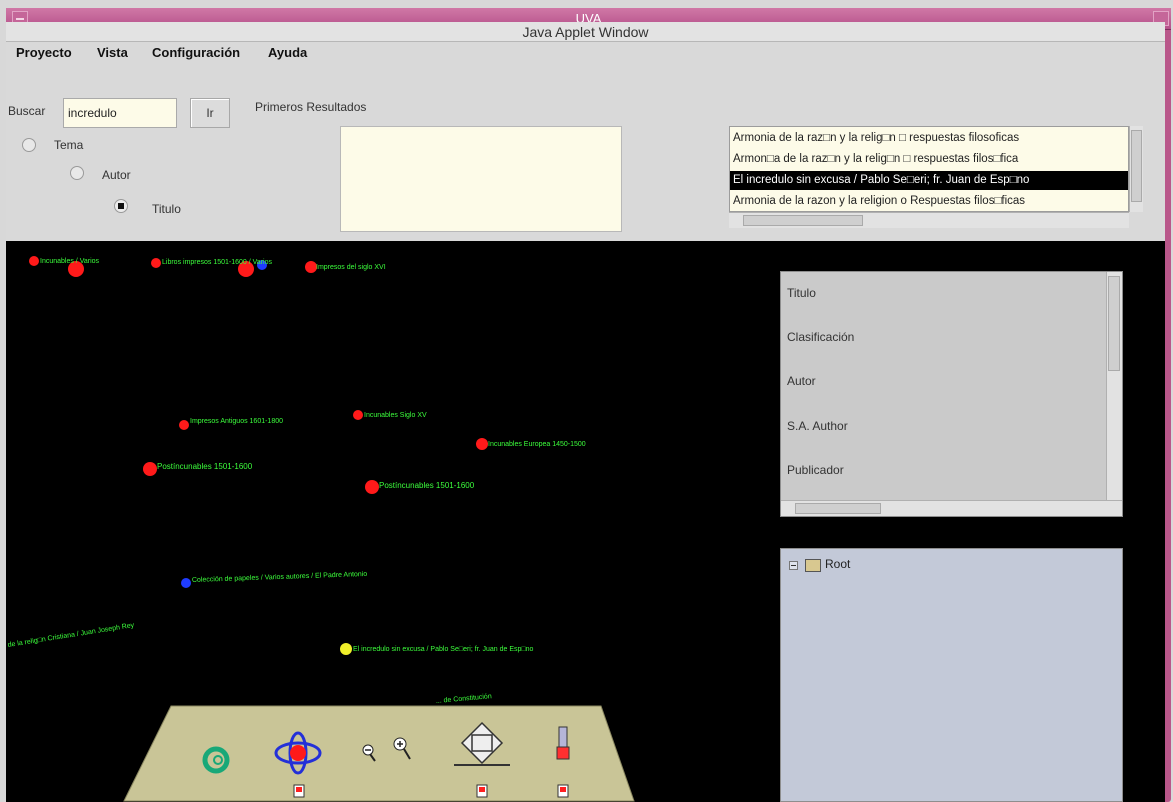 The height and width of the screenshot is (802, 1173). I want to click on results-box, so click(481, 179).